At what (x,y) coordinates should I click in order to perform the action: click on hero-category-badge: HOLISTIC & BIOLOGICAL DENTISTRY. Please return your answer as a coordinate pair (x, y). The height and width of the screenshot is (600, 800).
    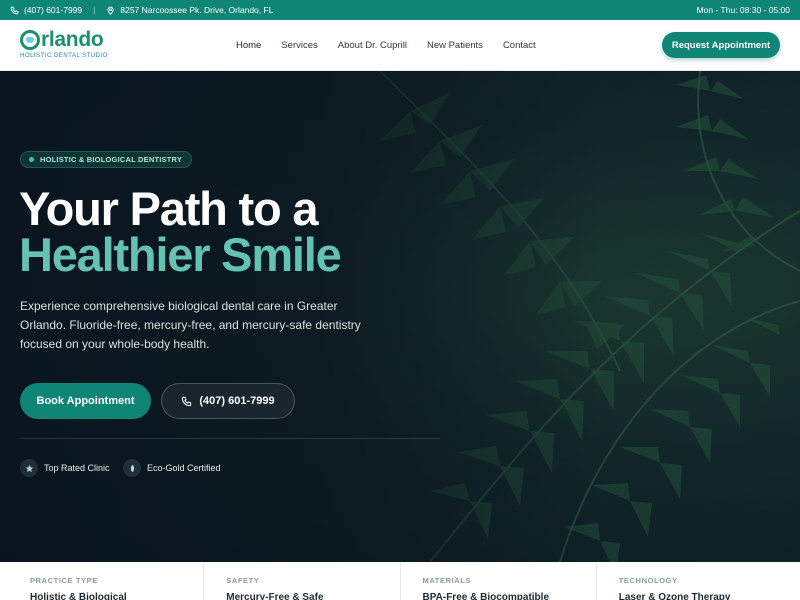
    Looking at the image, I should click on (106, 159).